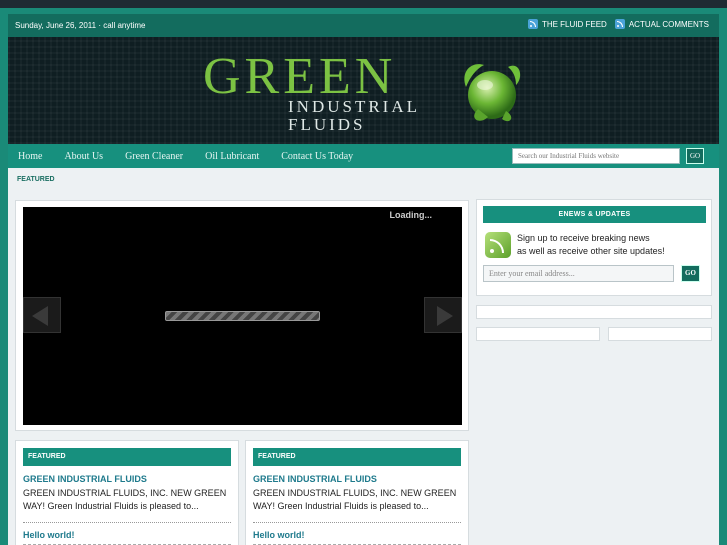 The image size is (727, 545). Describe the element at coordinates (690, 273) in the screenshot. I see `email-go-button: GO` at that location.